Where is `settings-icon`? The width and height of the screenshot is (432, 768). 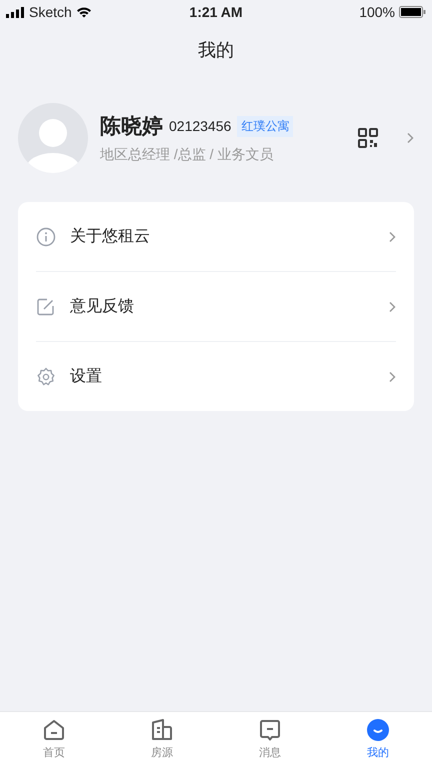
settings-icon is located at coordinates (46, 376).